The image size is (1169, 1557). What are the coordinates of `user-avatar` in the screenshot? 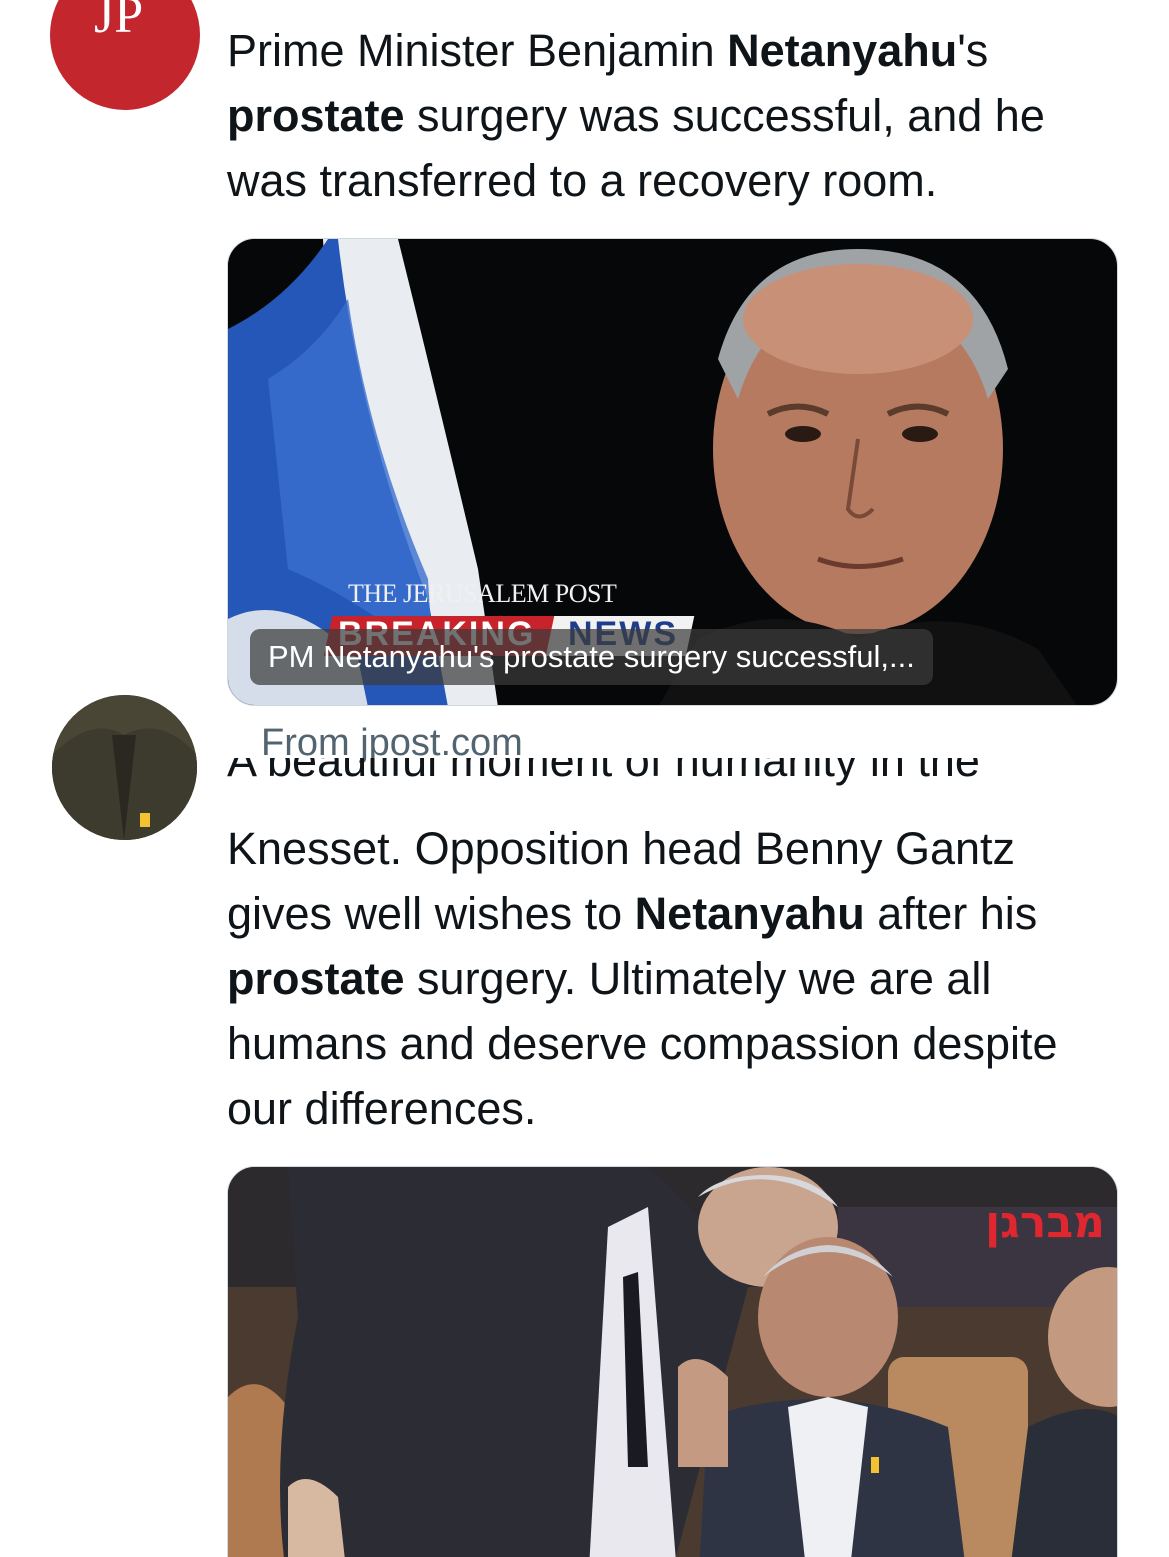 It's located at (124, 767).